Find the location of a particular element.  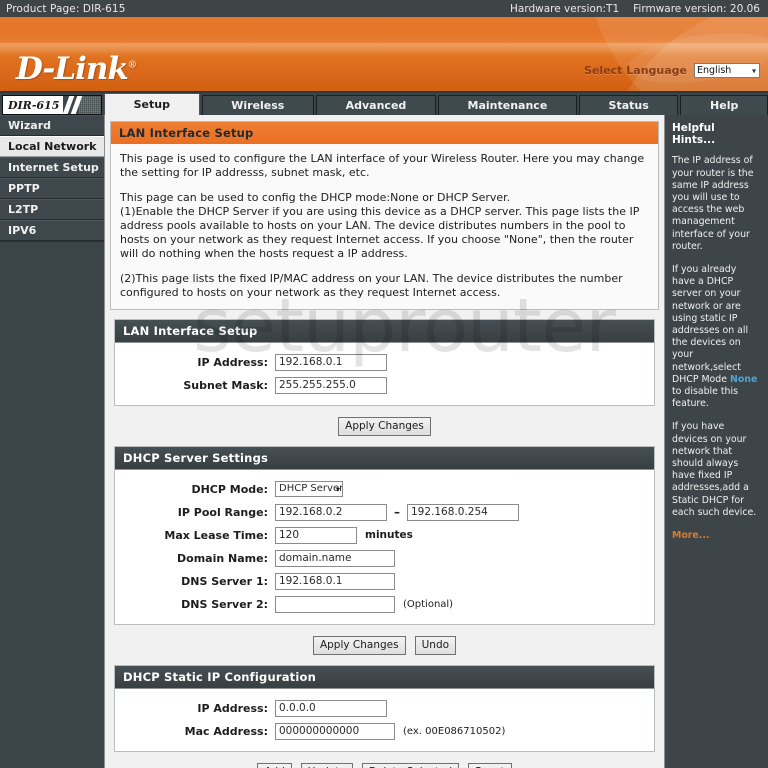

lan-apply-button-row: Apply Changes is located at coordinates (384, 426).